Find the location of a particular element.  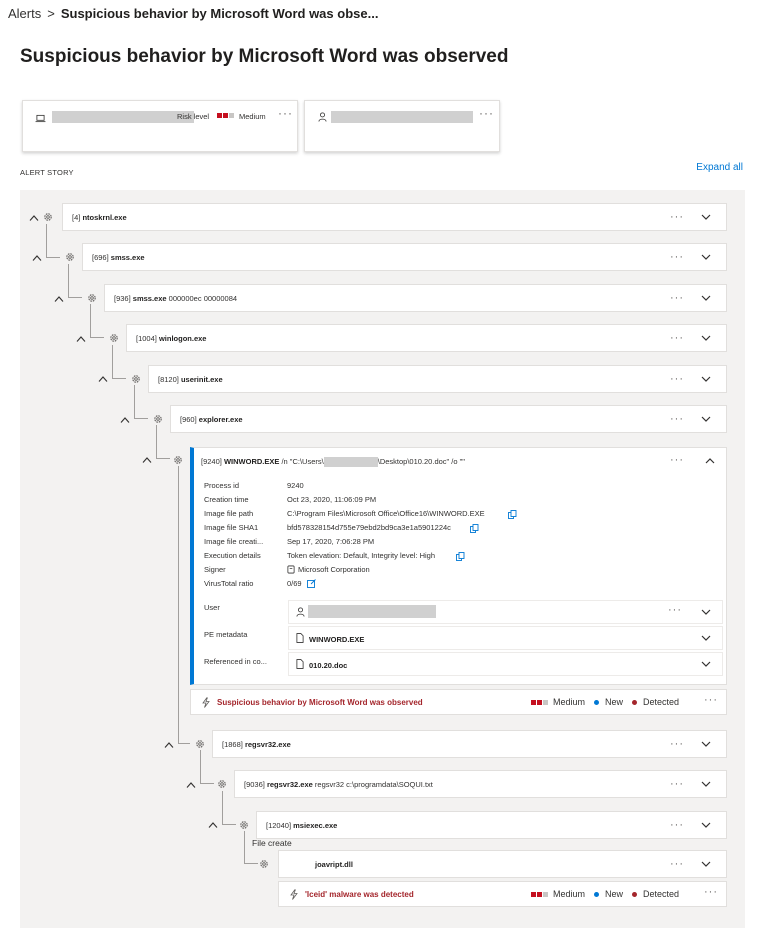

redacted-username is located at coordinates (350, 462).